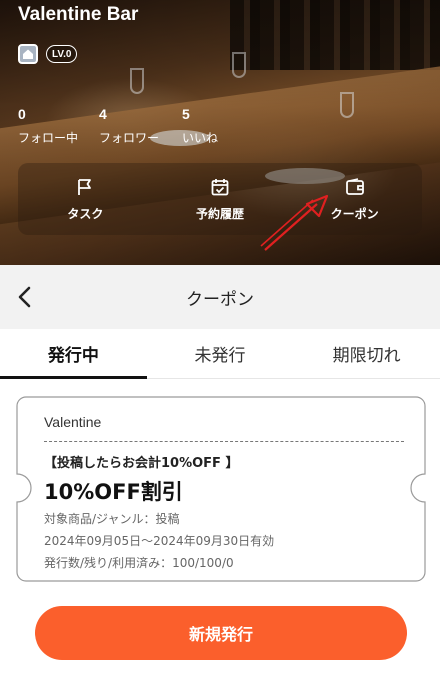 The height and width of the screenshot is (700, 440). What do you see at coordinates (294, 222) in the screenshot?
I see `red-arrow-annotation` at bounding box center [294, 222].